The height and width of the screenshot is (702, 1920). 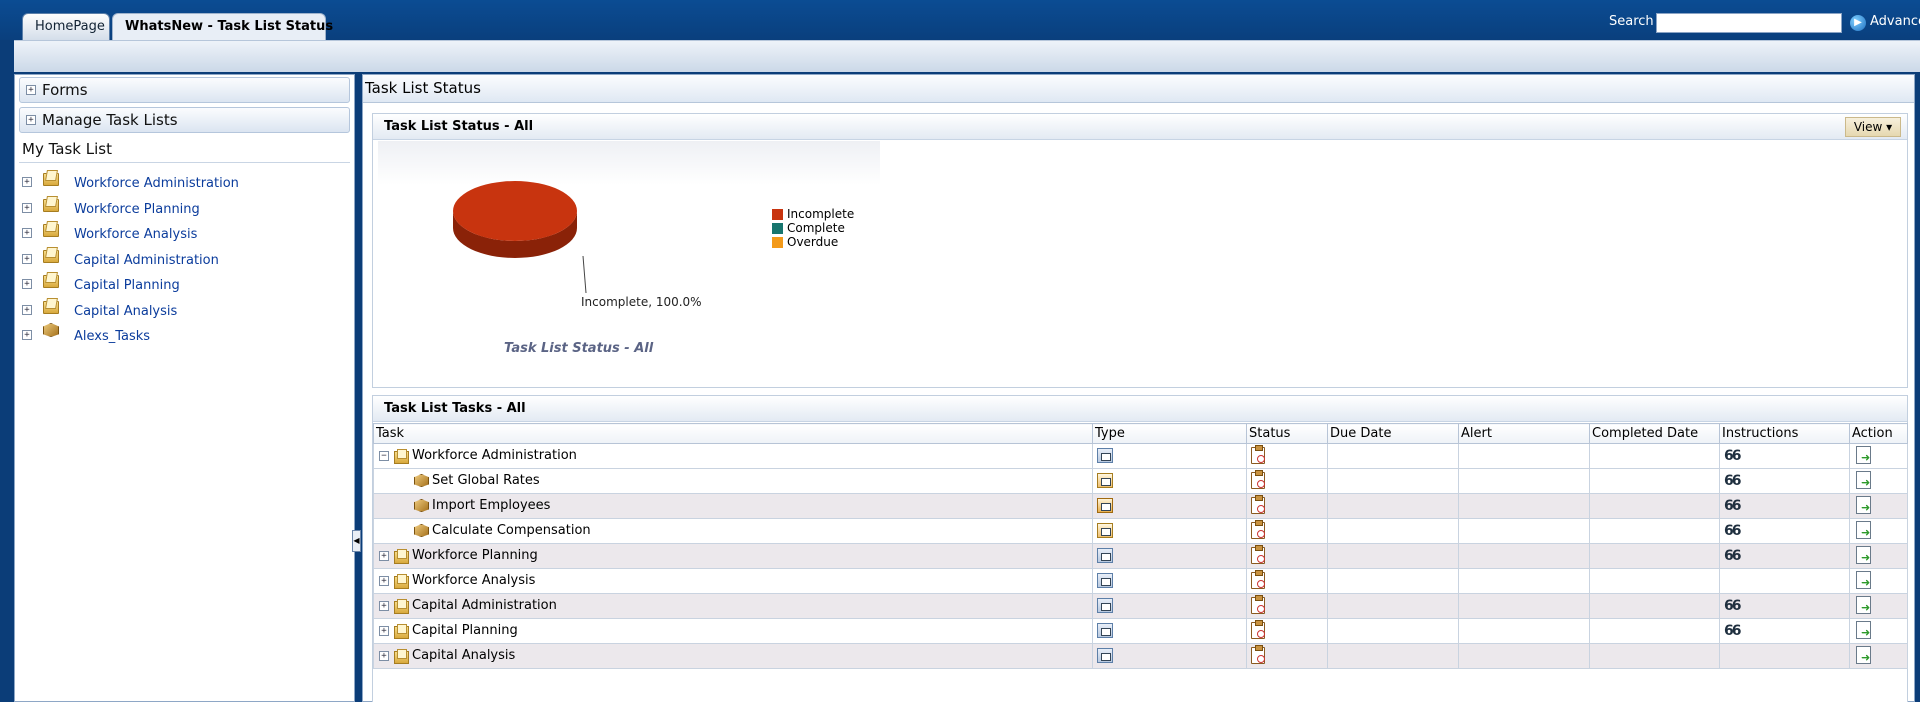 I want to click on search-input, so click(x=1749, y=23).